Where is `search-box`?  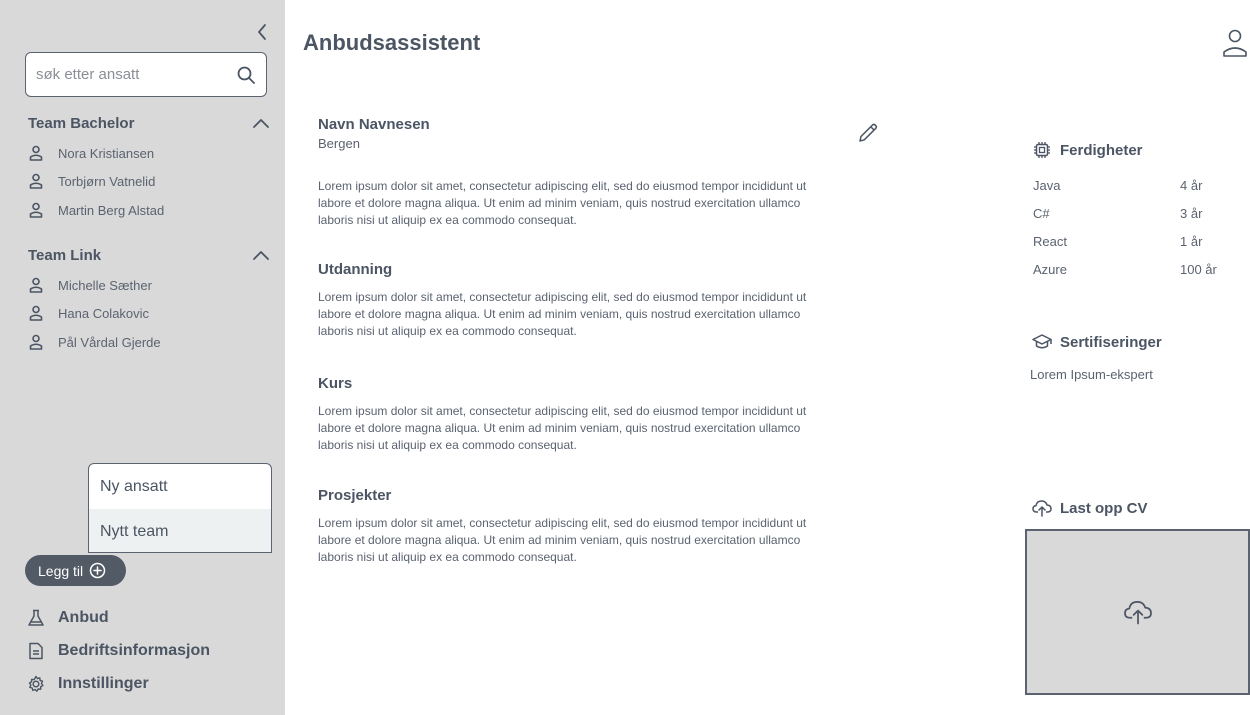
search-box is located at coordinates (146, 74).